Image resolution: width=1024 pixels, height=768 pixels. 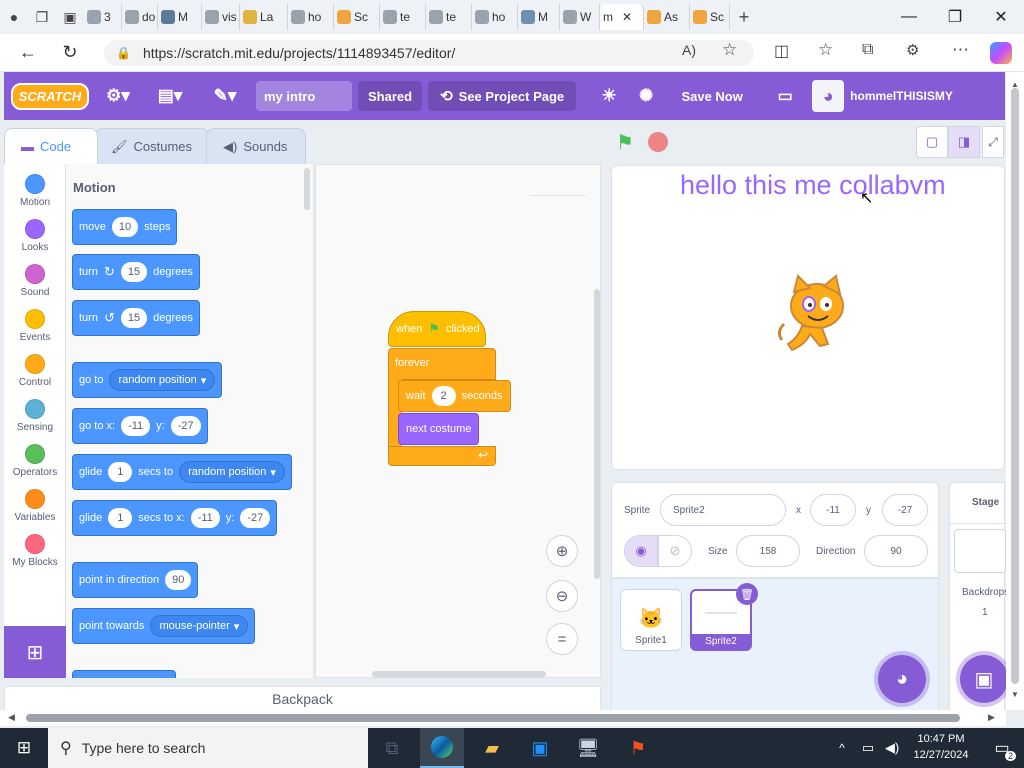 I want to click on size-input: 158, so click(x=768, y=551).